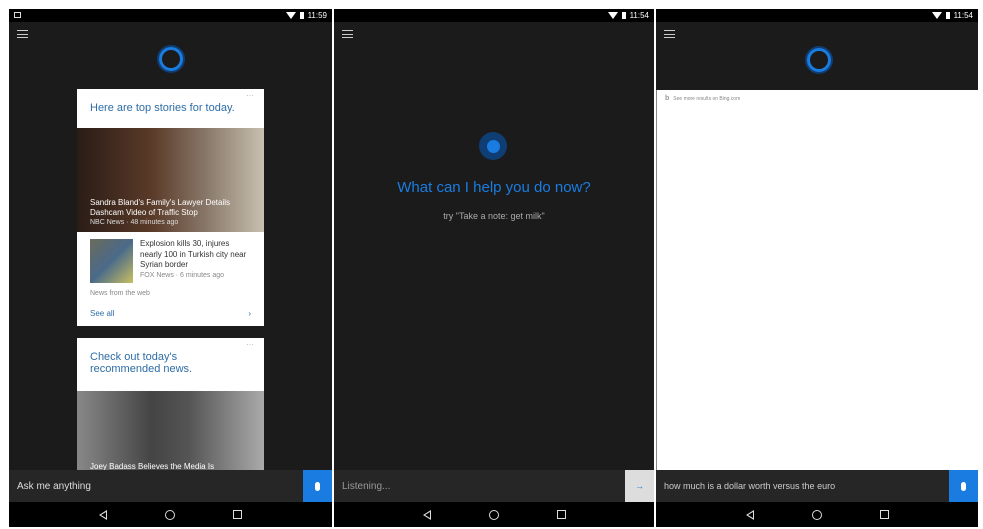 The image size is (983, 529). What do you see at coordinates (141, 363) in the screenshot?
I see `card-title: Check out today's recommended news.` at bounding box center [141, 363].